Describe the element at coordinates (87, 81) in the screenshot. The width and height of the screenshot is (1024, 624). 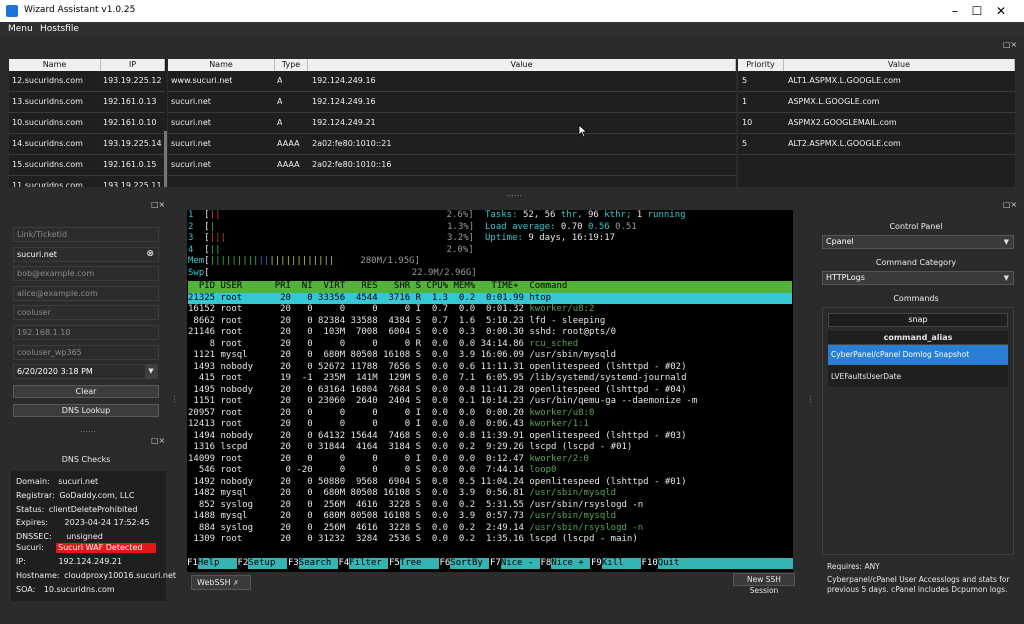
I see `table-row: 12.sucuridns.com 193.19.225.12` at that location.